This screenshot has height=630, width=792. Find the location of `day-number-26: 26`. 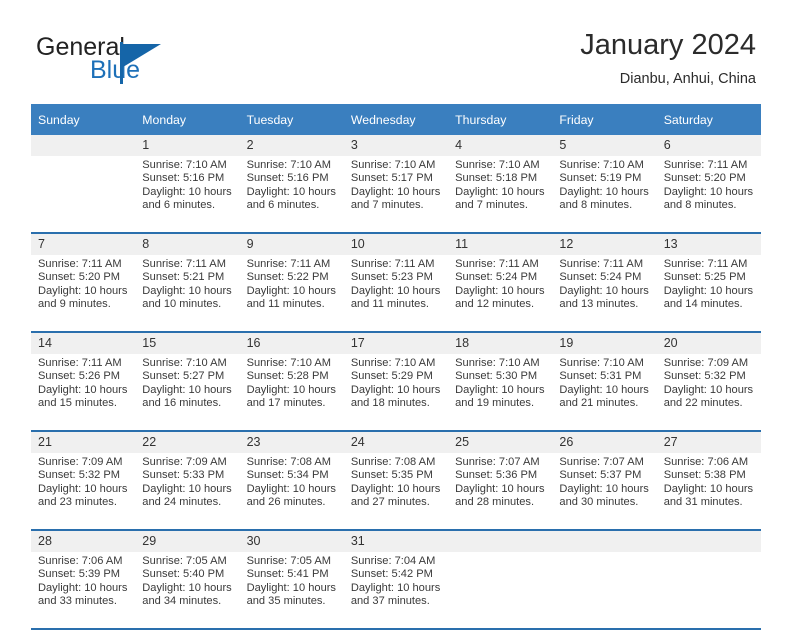

day-number-26: 26 is located at coordinates (604, 442).